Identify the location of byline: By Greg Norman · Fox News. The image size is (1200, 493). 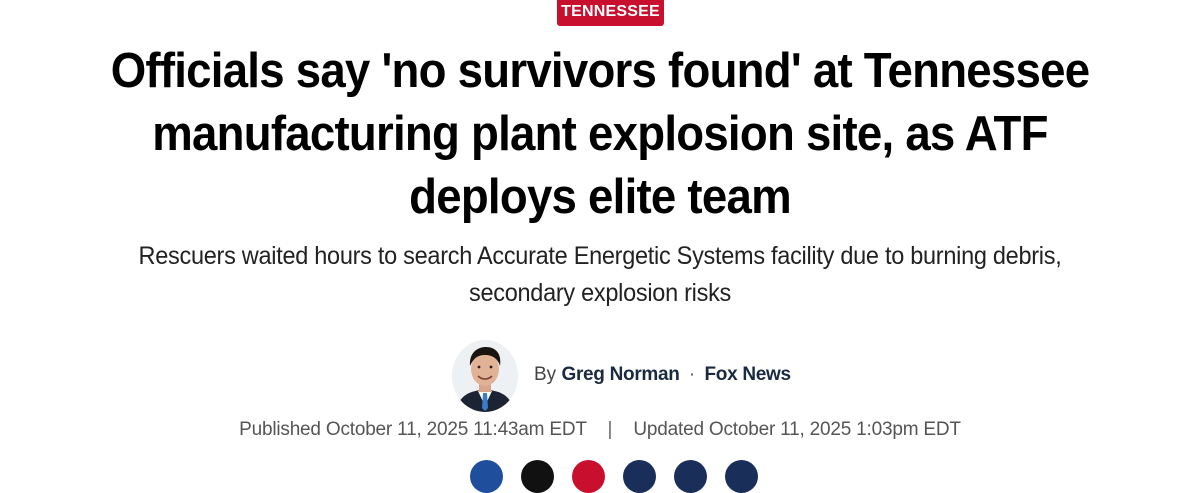
(662, 375).